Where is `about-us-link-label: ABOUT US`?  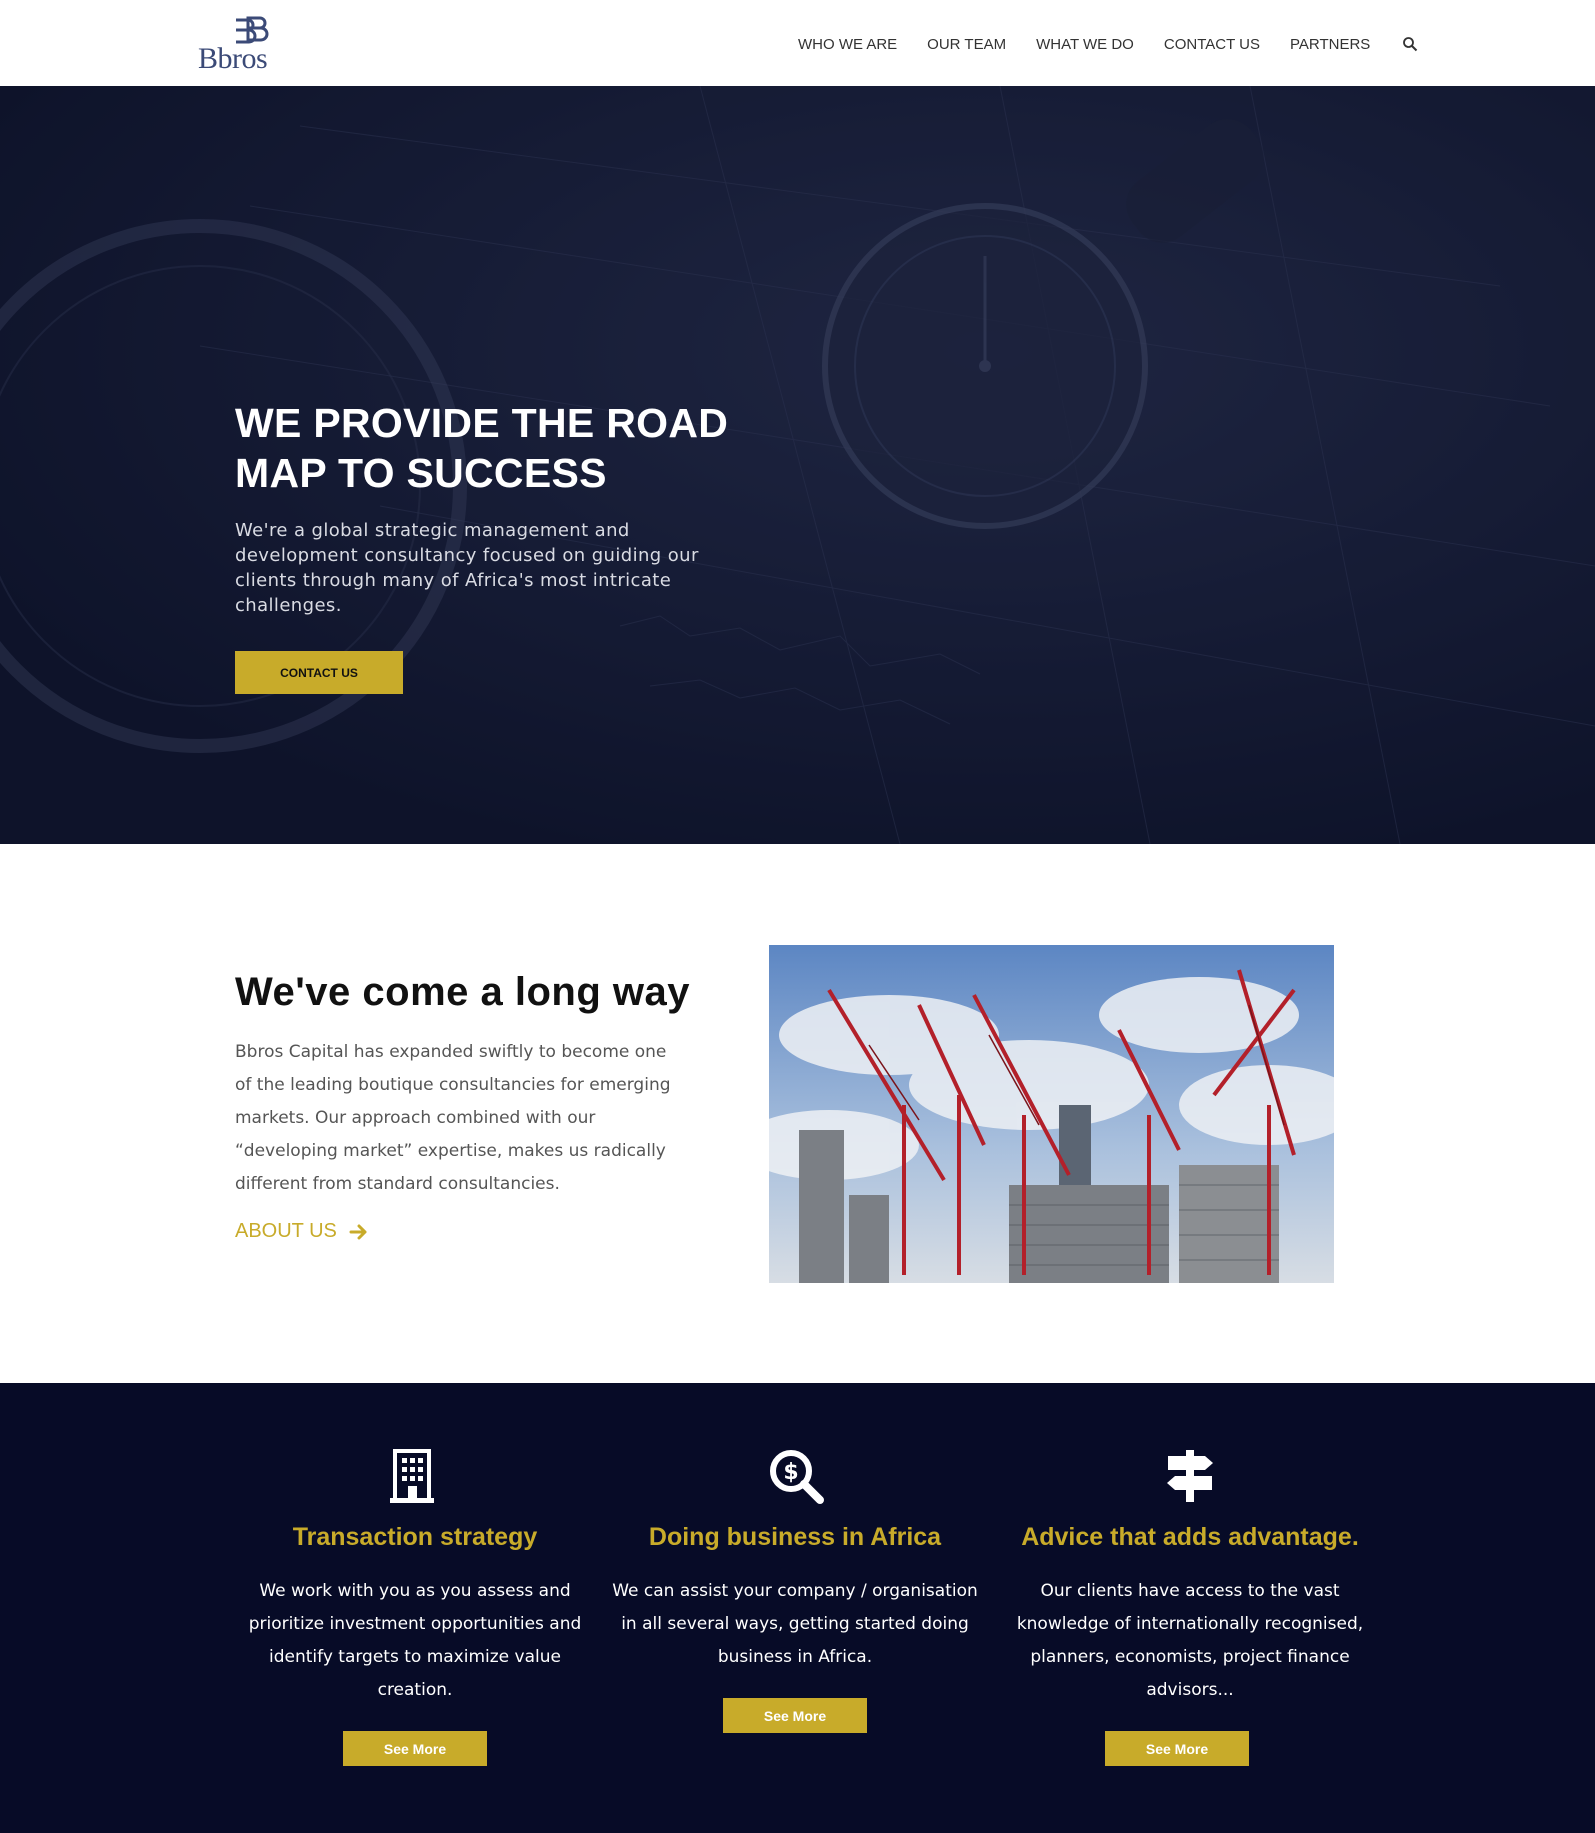 about-us-link-label: ABOUT US is located at coordinates (286, 1231).